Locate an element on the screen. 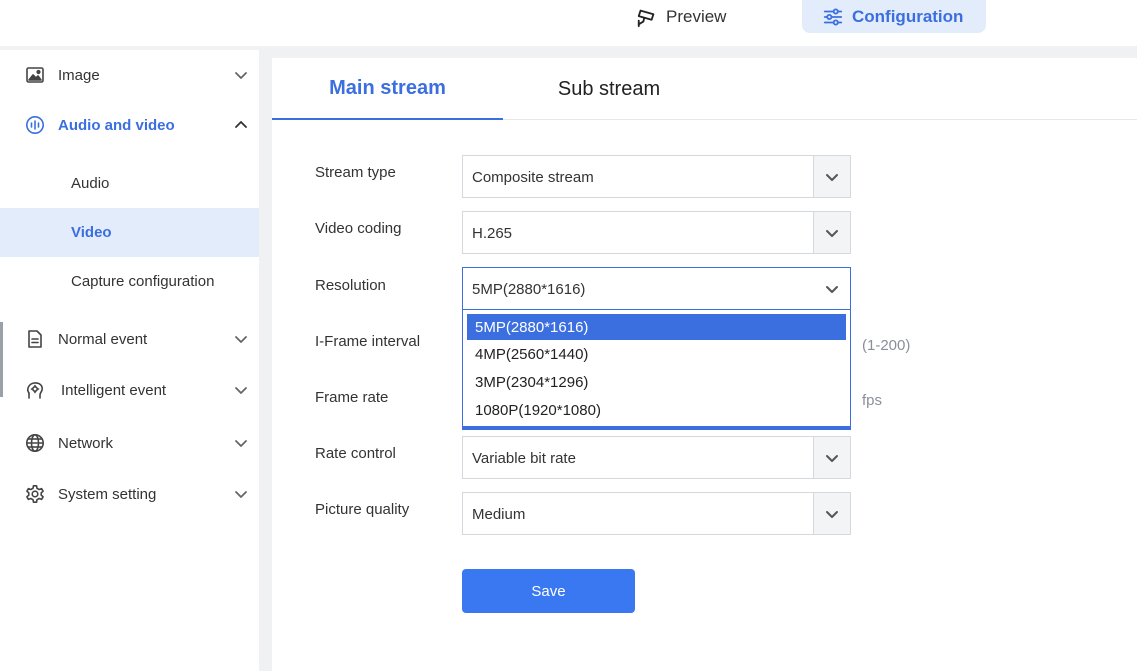 The width and height of the screenshot is (1137, 671). resolution-option: 4MP(2560*1440) is located at coordinates (656, 354).